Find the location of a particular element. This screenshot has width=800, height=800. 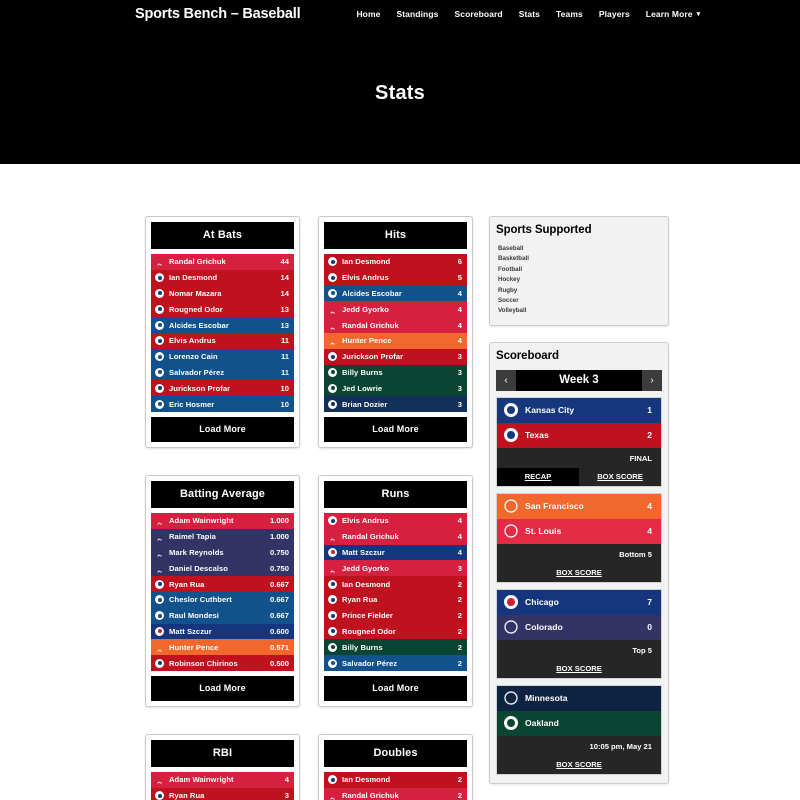

recap-link: RECAP is located at coordinates (538, 476).